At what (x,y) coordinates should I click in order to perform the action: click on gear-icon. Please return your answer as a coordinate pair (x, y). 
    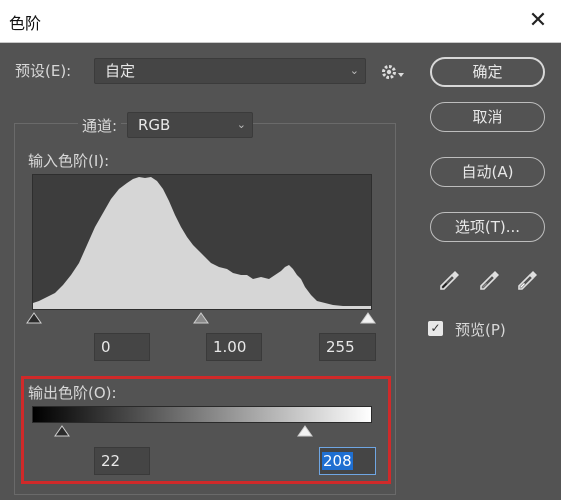
    Looking at the image, I should click on (393, 72).